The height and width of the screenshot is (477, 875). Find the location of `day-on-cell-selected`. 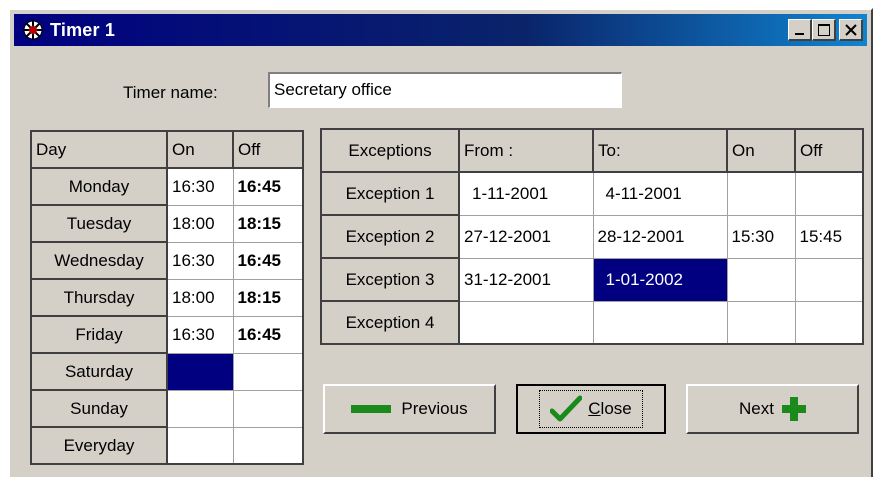

day-on-cell-selected is located at coordinates (200, 371).